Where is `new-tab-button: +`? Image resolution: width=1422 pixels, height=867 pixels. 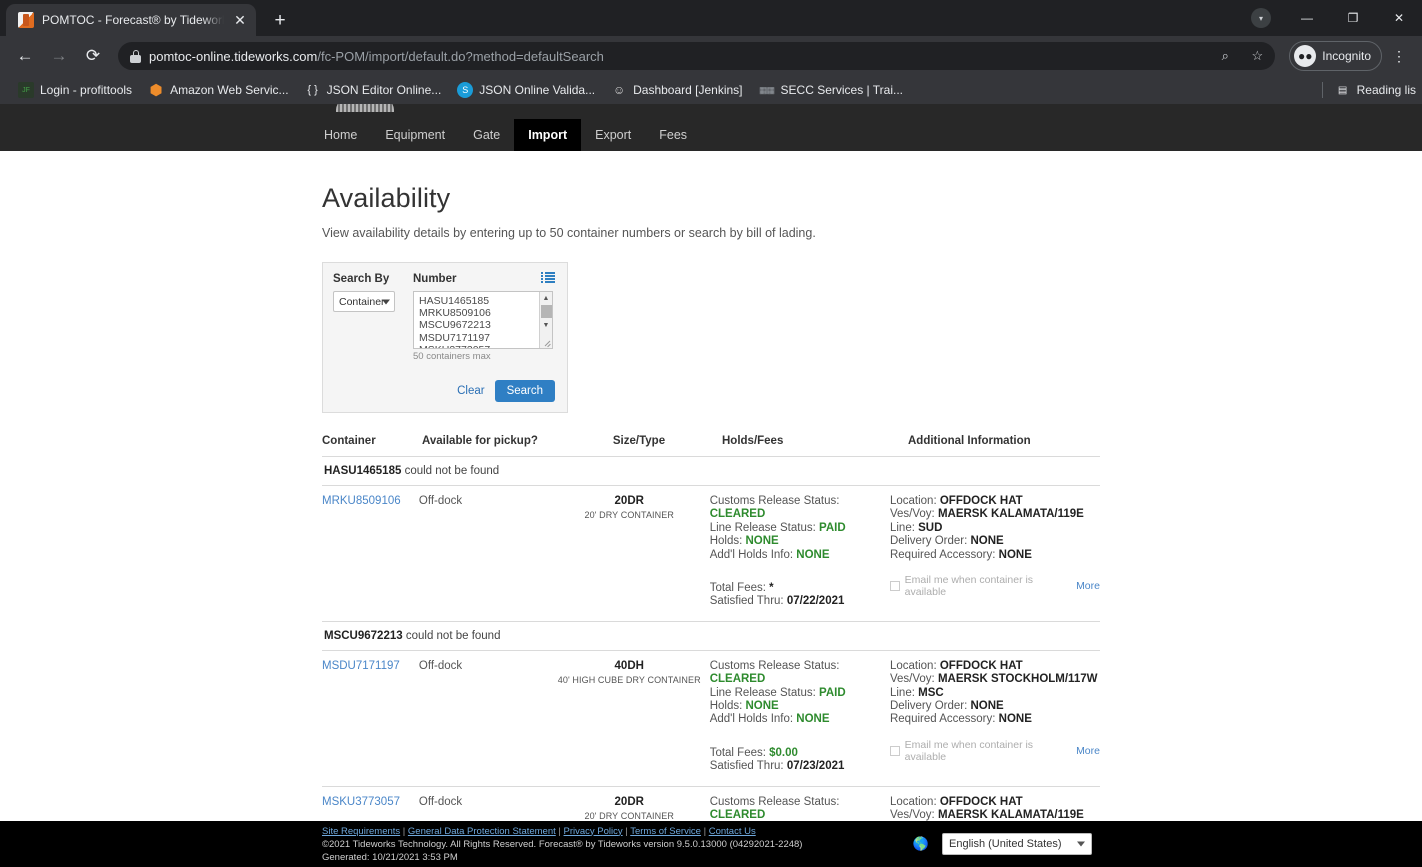 new-tab-button: + is located at coordinates (280, 20).